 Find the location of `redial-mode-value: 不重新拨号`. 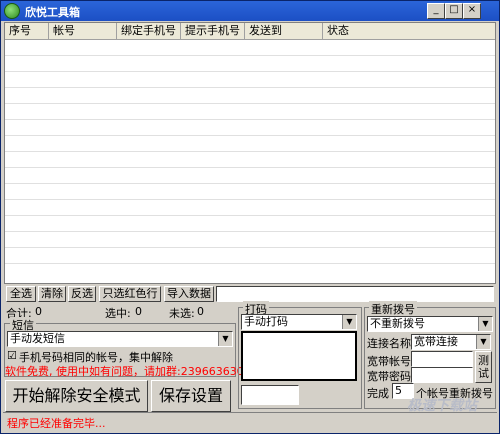

redial-mode-value: 不重新拨号 is located at coordinates (397, 323).